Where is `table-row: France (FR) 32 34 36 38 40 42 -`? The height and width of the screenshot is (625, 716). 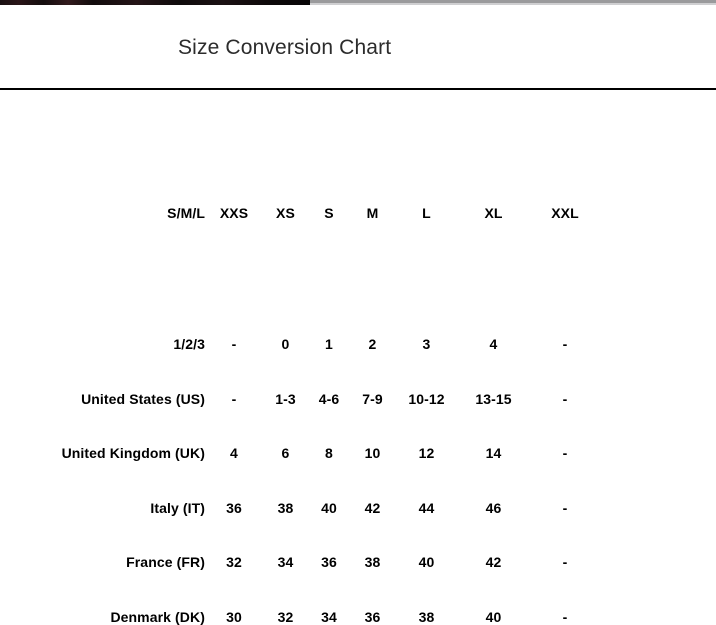 table-row: France (FR) 32 34 36 38 40 42 - is located at coordinates (358, 543).